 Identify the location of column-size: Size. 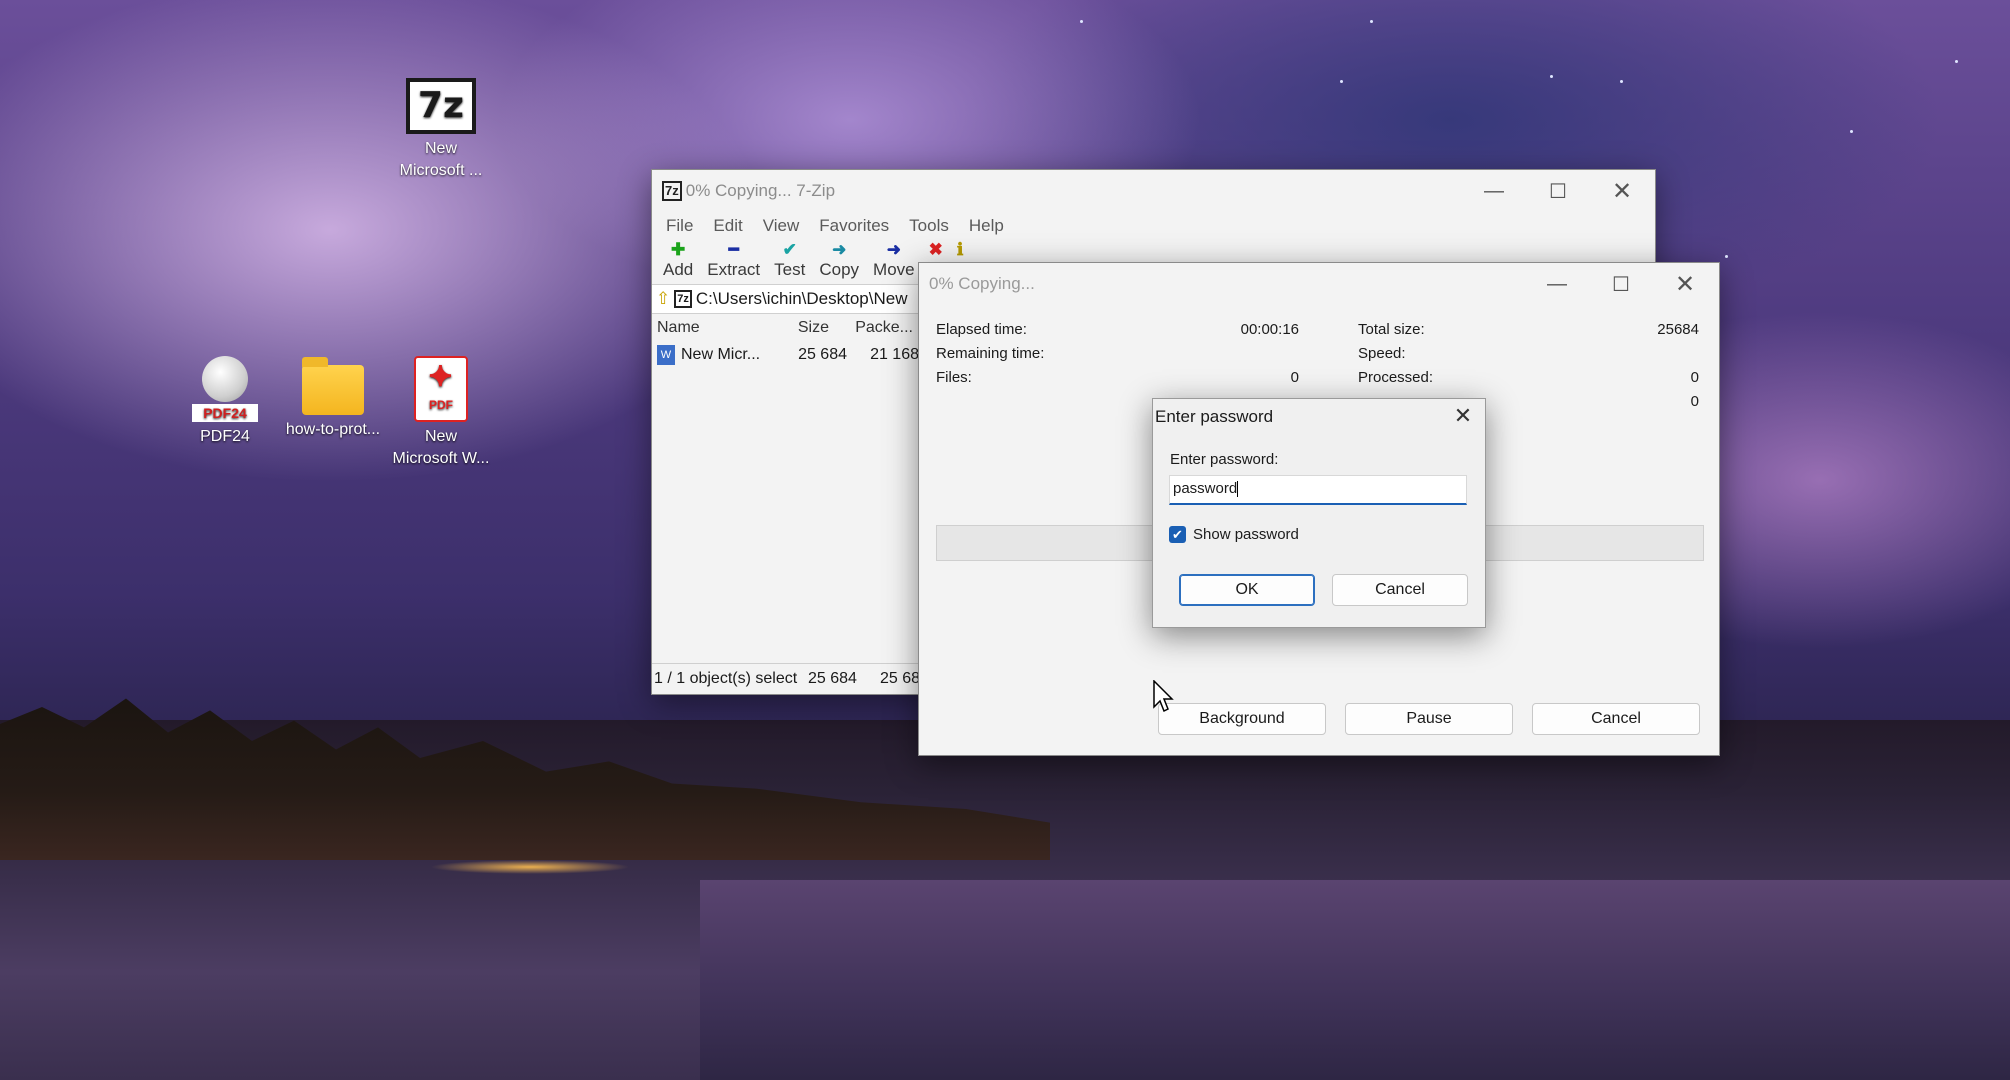
(798, 328).